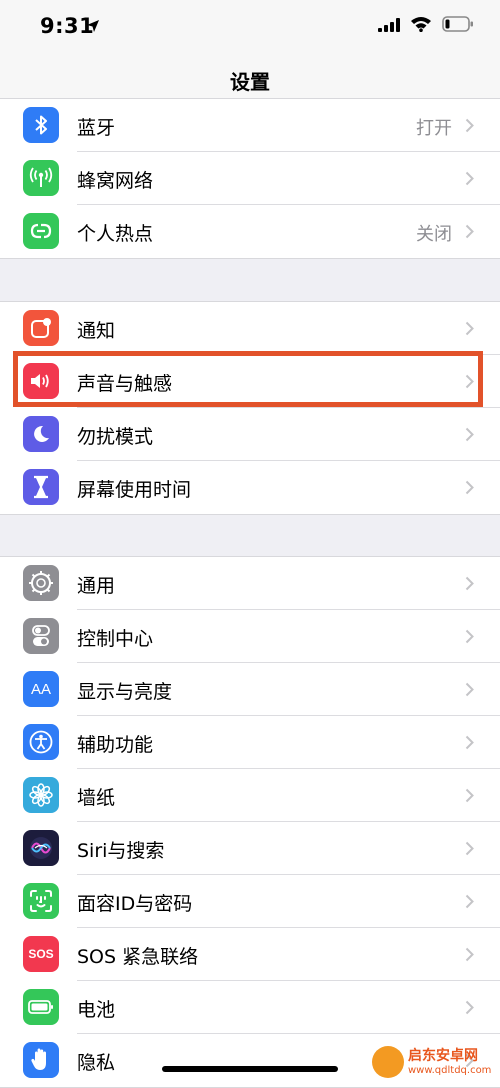  Describe the element at coordinates (41, 742) in the screenshot. I see `accessibility-icon` at that location.